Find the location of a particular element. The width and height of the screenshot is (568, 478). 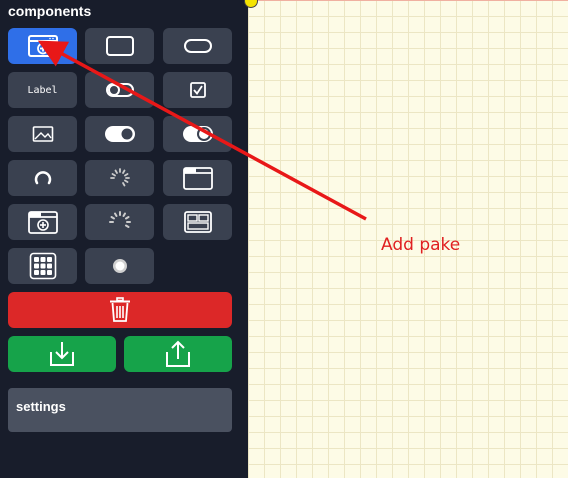

add-folder-tile is located at coordinates (42, 222).